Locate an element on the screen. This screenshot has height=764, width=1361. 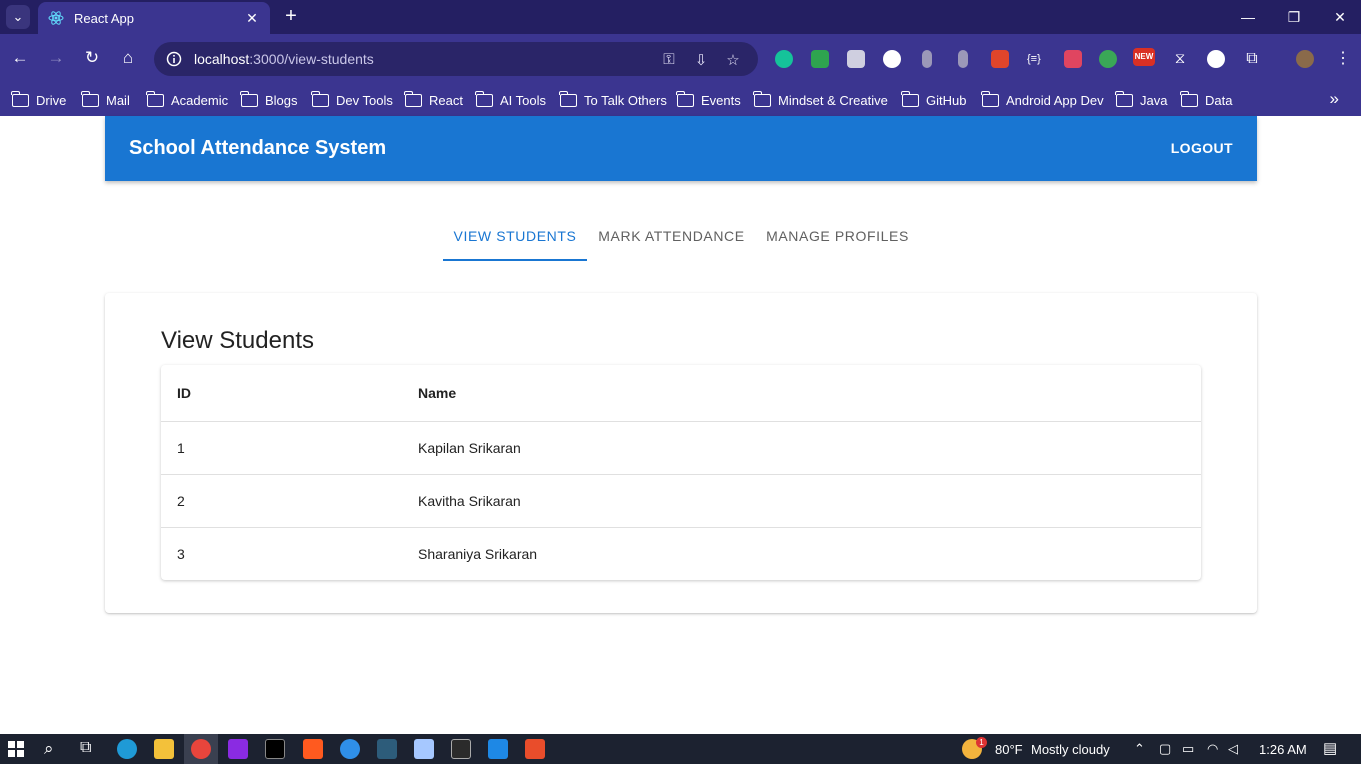
bookmark-folder: Mindset & Creative is located at coordinates (820, 100).